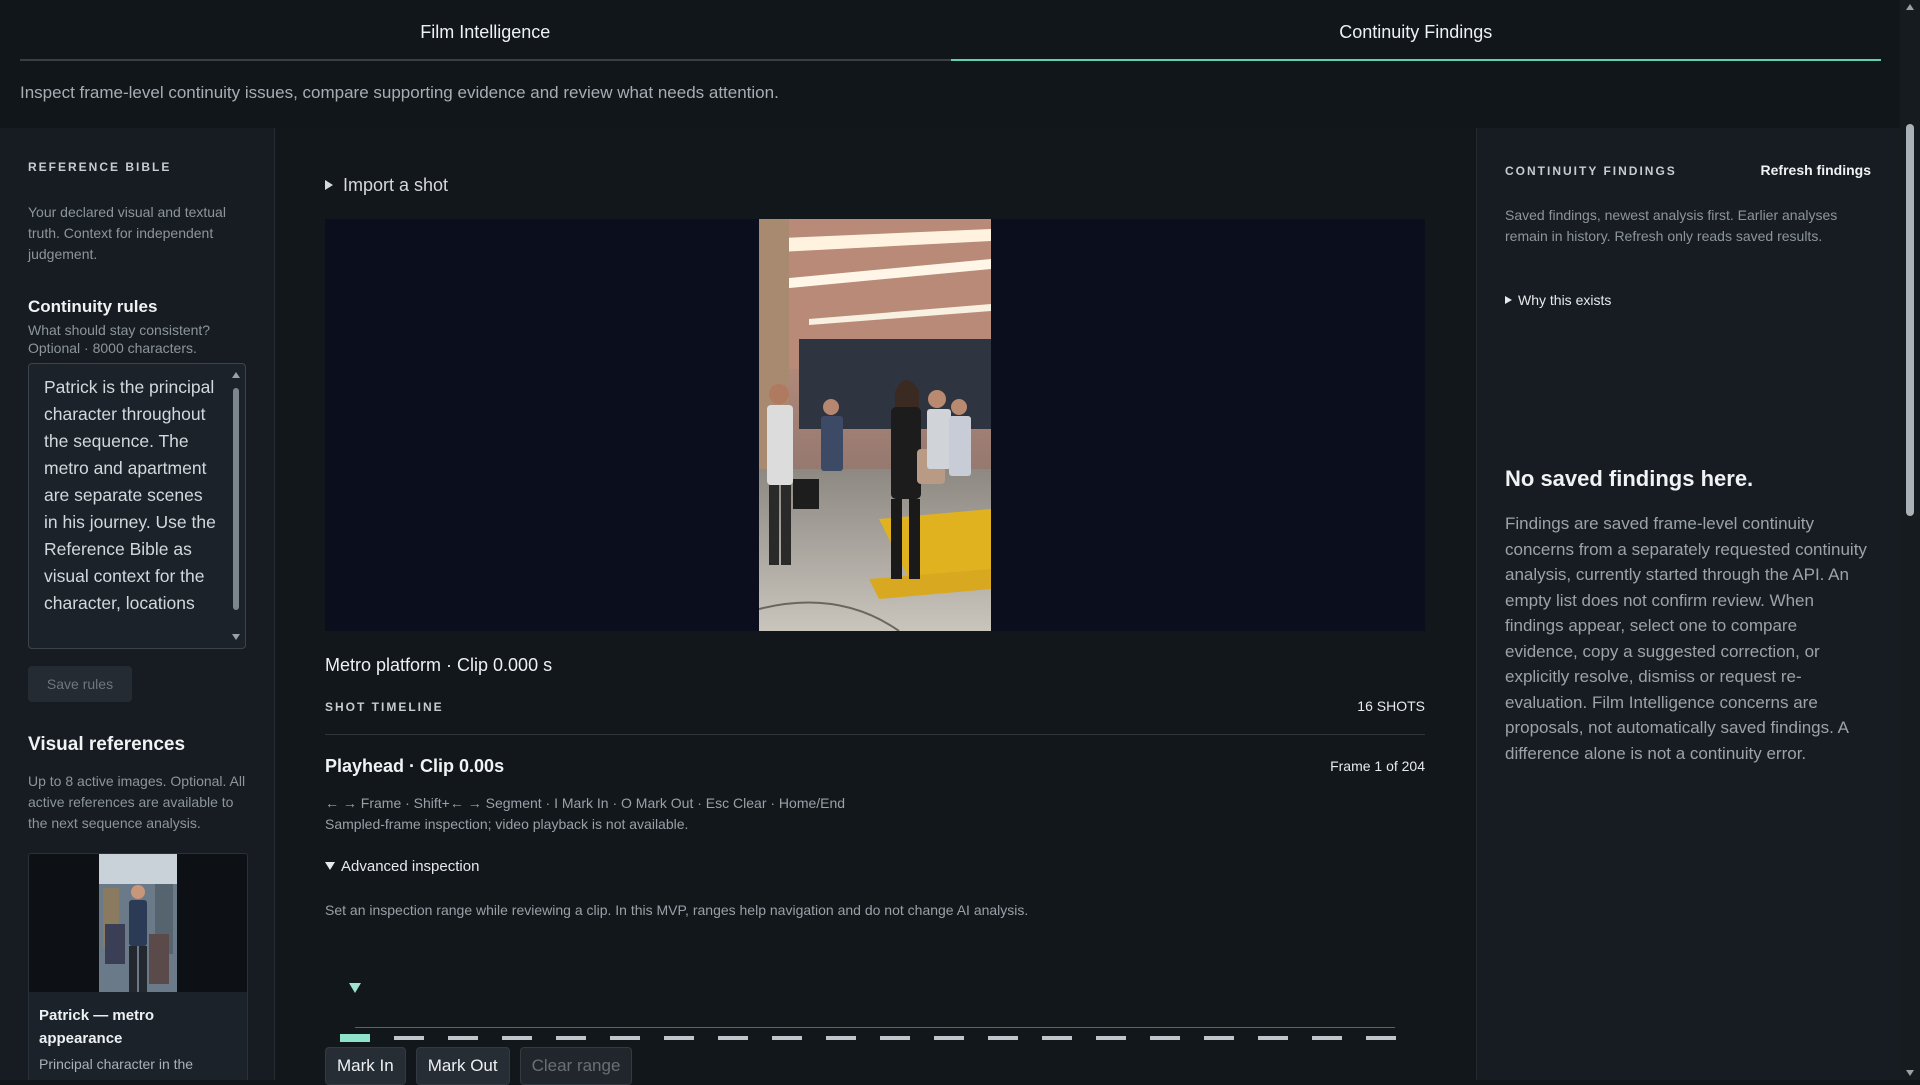 The height and width of the screenshot is (1085, 1920). I want to click on range-buttons: Mark In Mark Out Clear range, so click(479, 1066).